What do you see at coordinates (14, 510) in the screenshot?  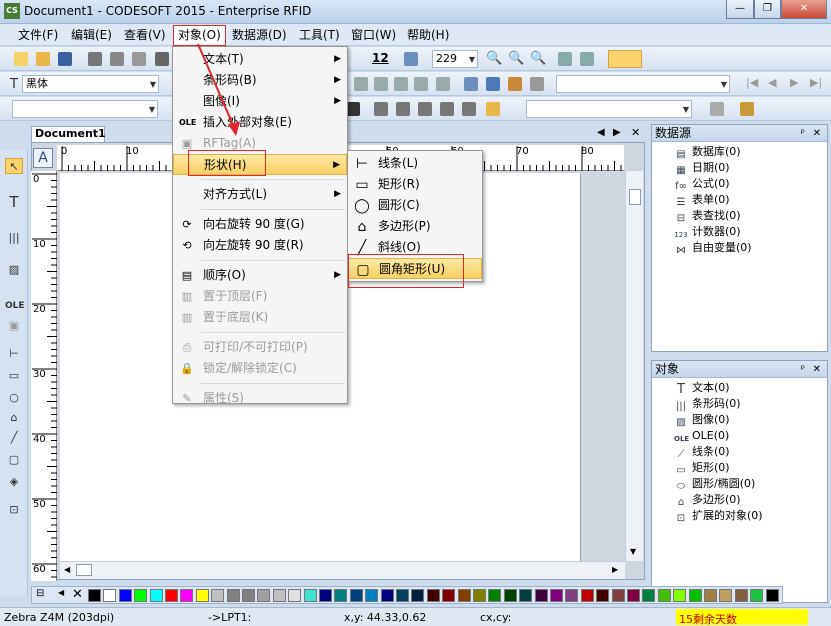 I see `extended-object-tool-icon: ⊡` at bounding box center [14, 510].